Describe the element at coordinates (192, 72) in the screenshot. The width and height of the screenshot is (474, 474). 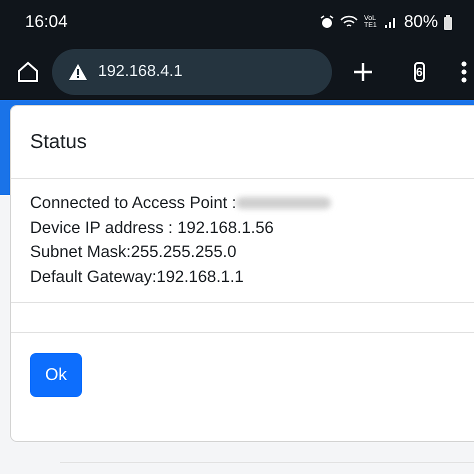
I see `address-bar: 192.168.4.1` at that location.